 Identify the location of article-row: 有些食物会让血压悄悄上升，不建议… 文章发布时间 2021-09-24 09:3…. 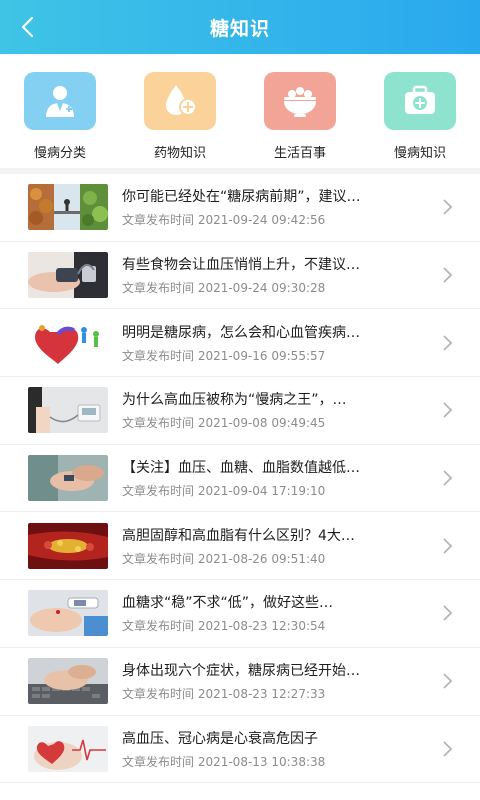
(240, 276).